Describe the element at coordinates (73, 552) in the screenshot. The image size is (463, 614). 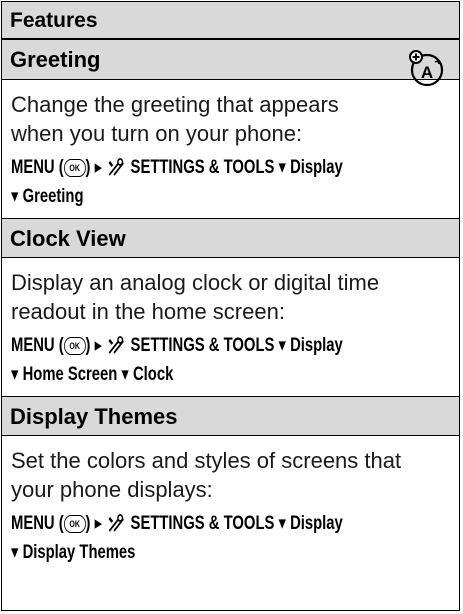
I see `menu-path-display-themes-cont: ▾ Display Themes` at that location.